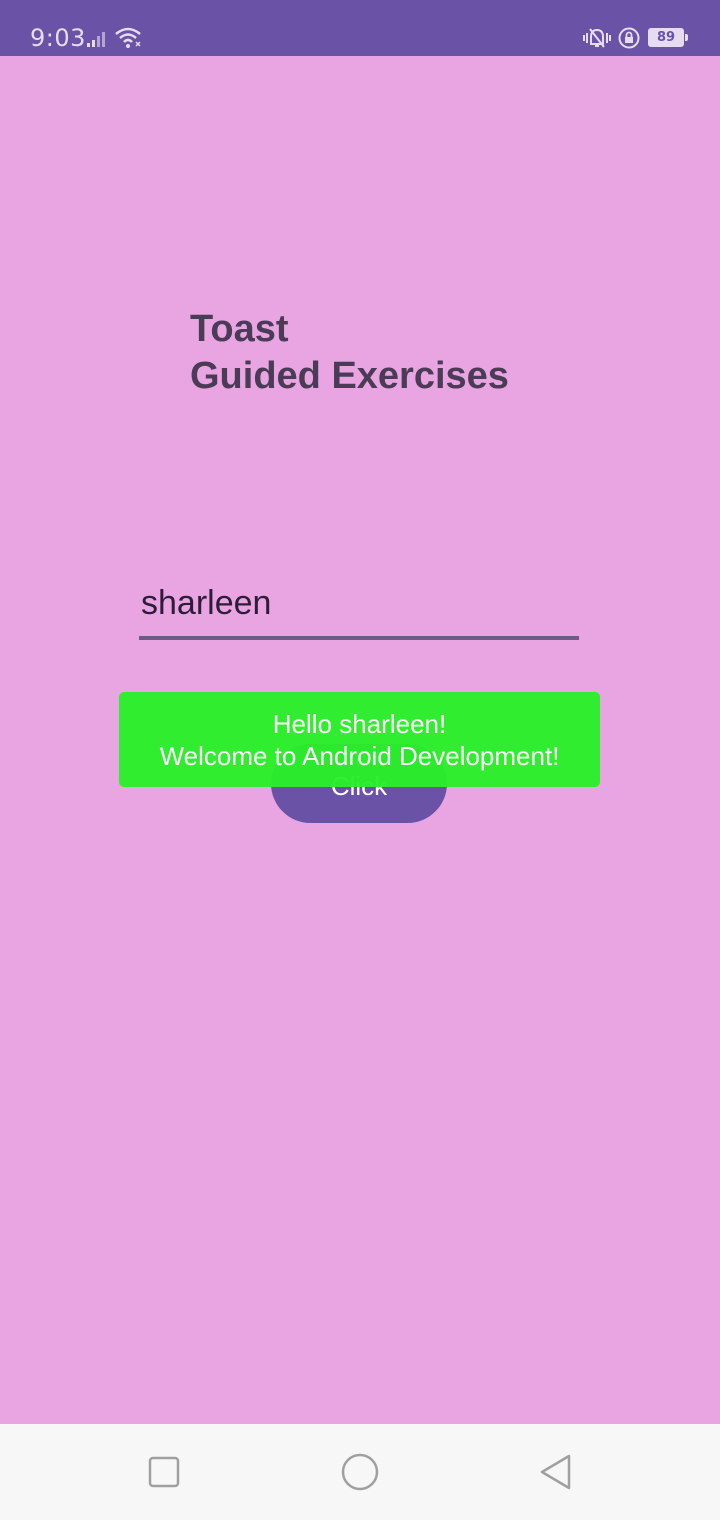 This screenshot has height=1520, width=720. I want to click on battery-tip, so click(686, 37).